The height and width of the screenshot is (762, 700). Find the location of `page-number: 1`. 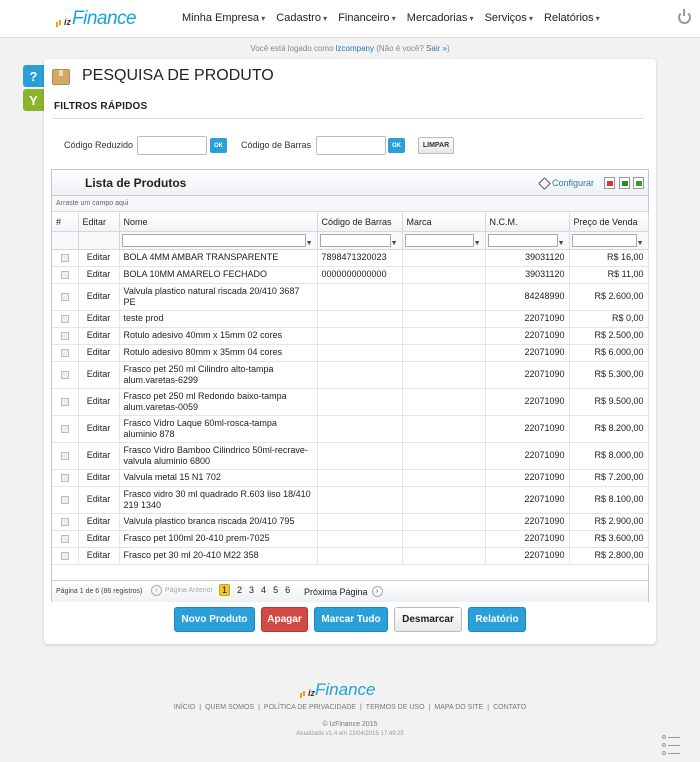

page-number: 1 is located at coordinates (225, 590).